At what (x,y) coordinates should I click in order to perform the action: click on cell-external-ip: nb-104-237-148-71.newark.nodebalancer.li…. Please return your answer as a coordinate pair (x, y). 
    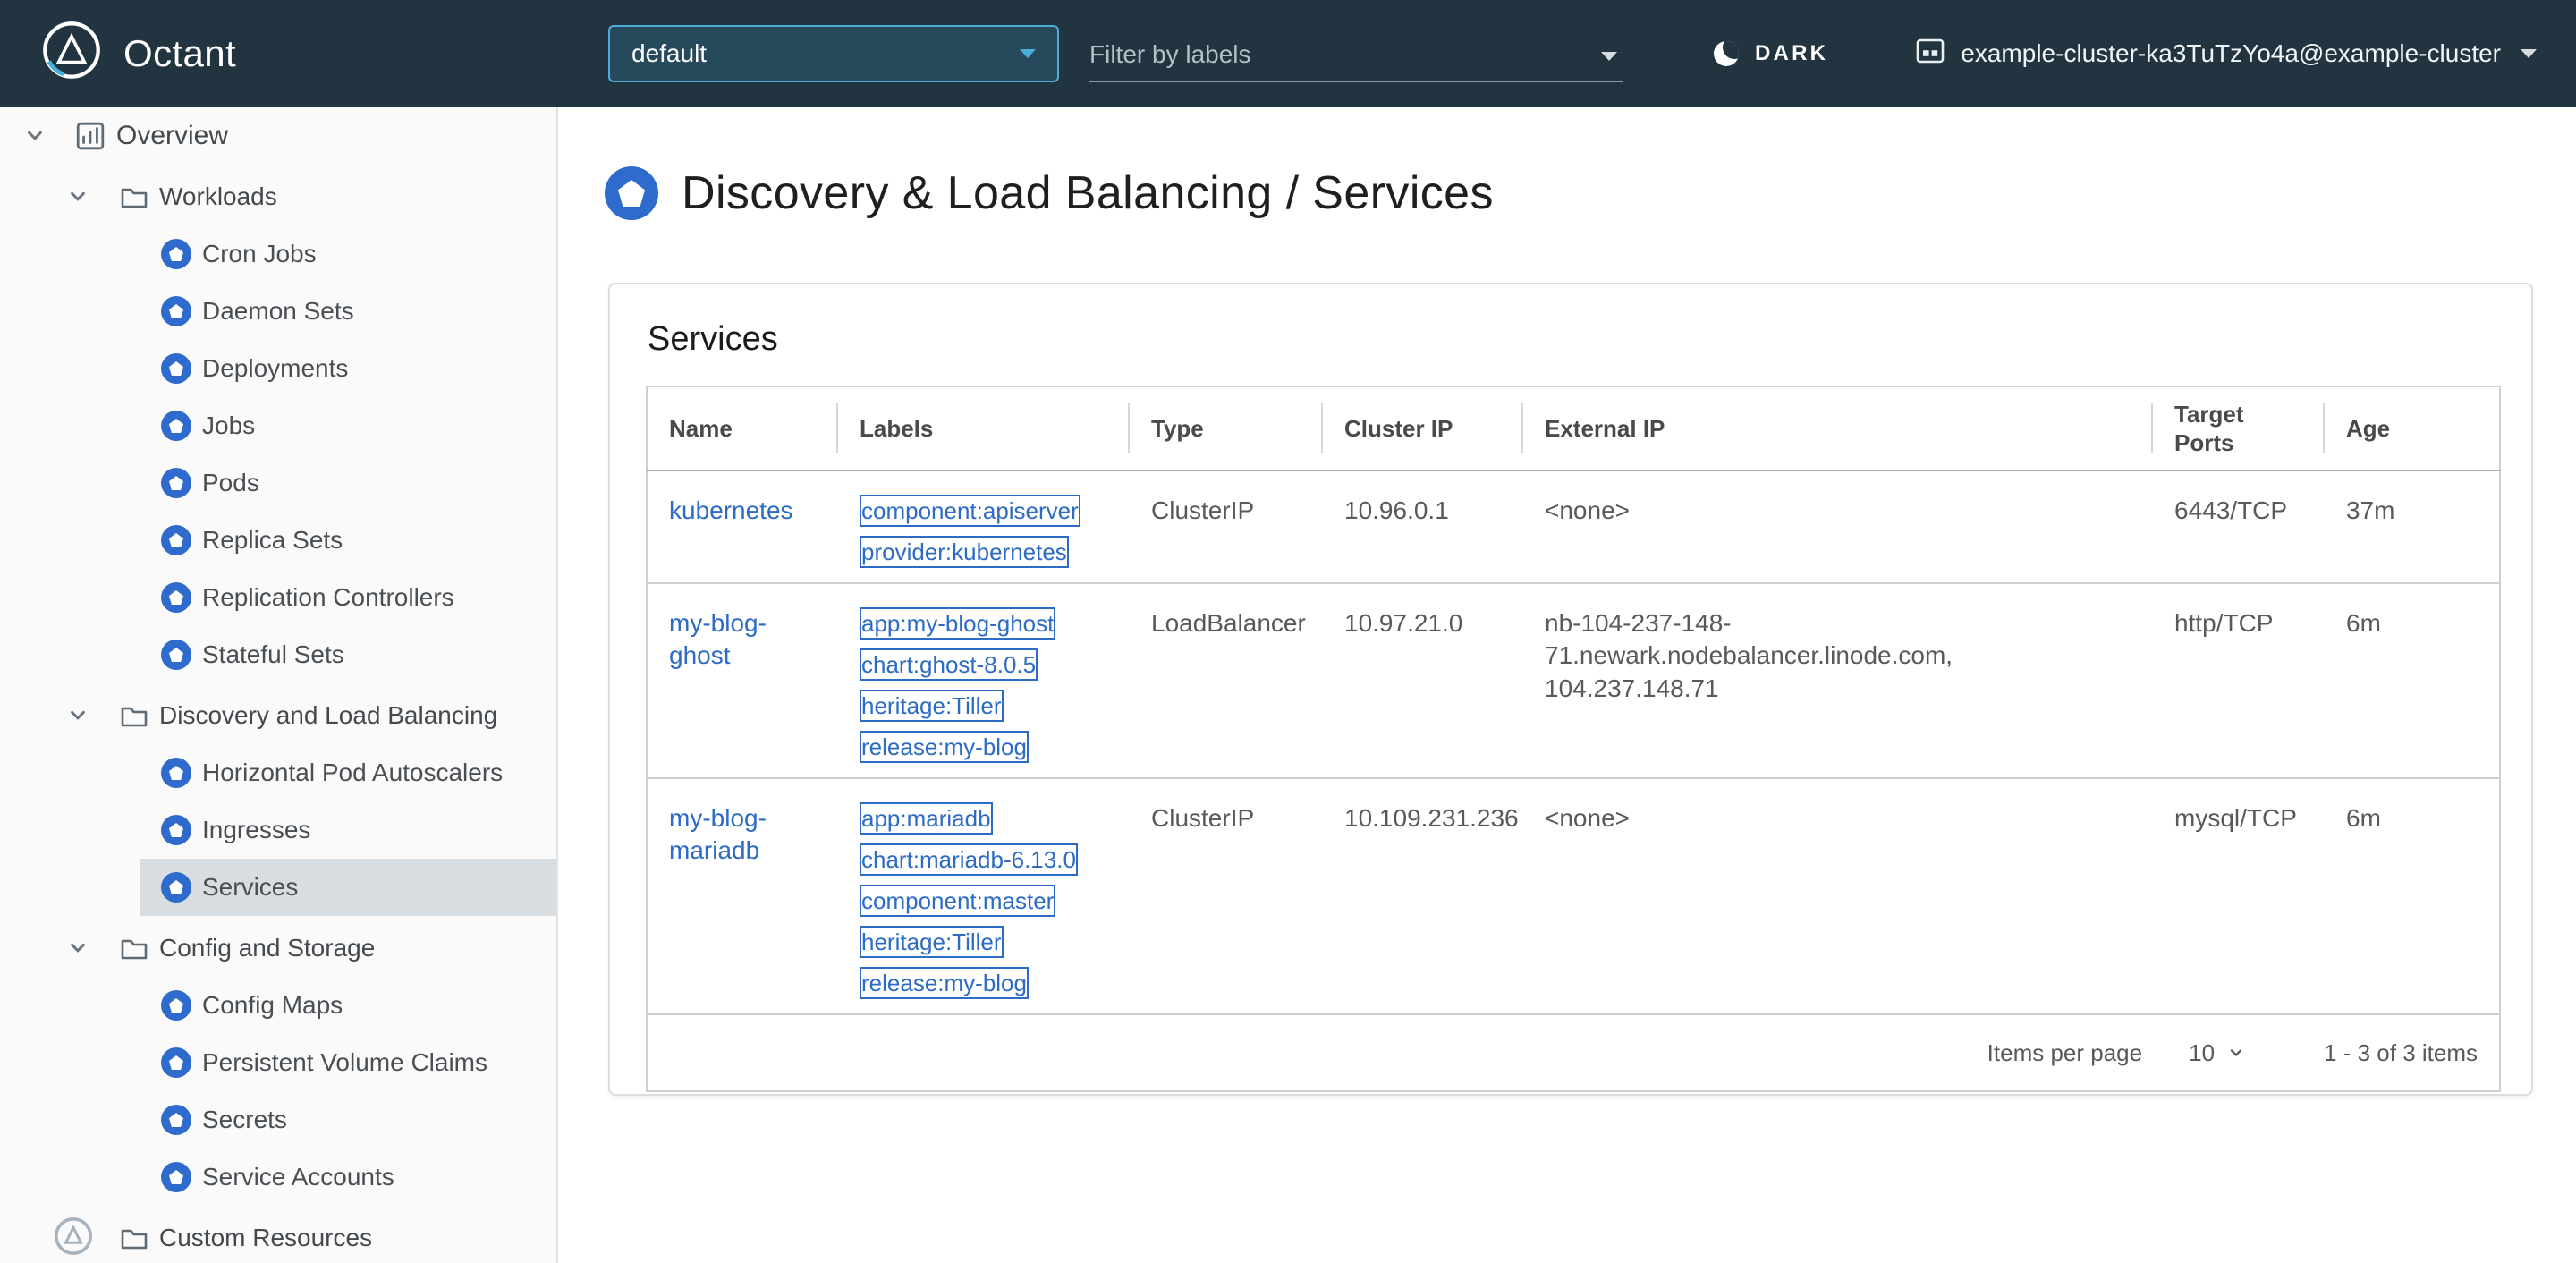
    Looking at the image, I should click on (1838, 681).